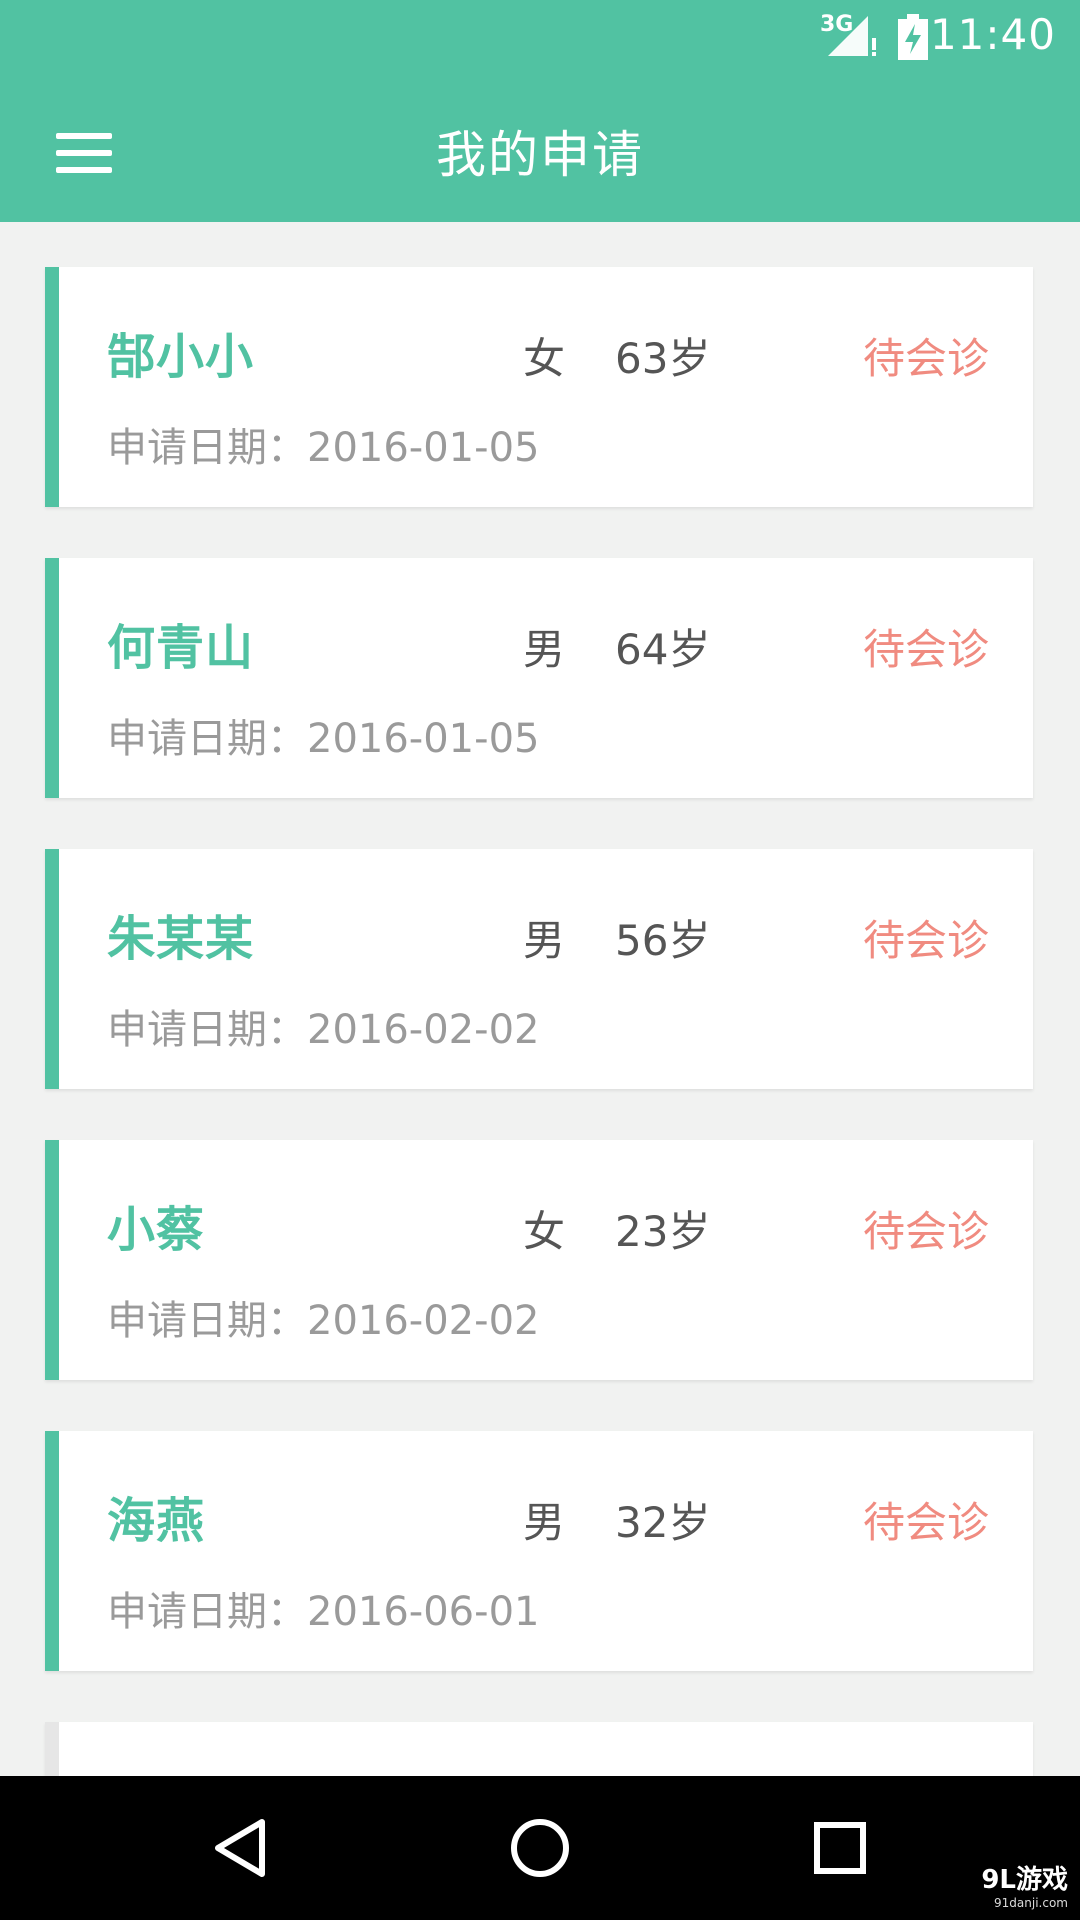  What do you see at coordinates (181, 648) in the screenshot?
I see `patient-name: 何青山` at bounding box center [181, 648].